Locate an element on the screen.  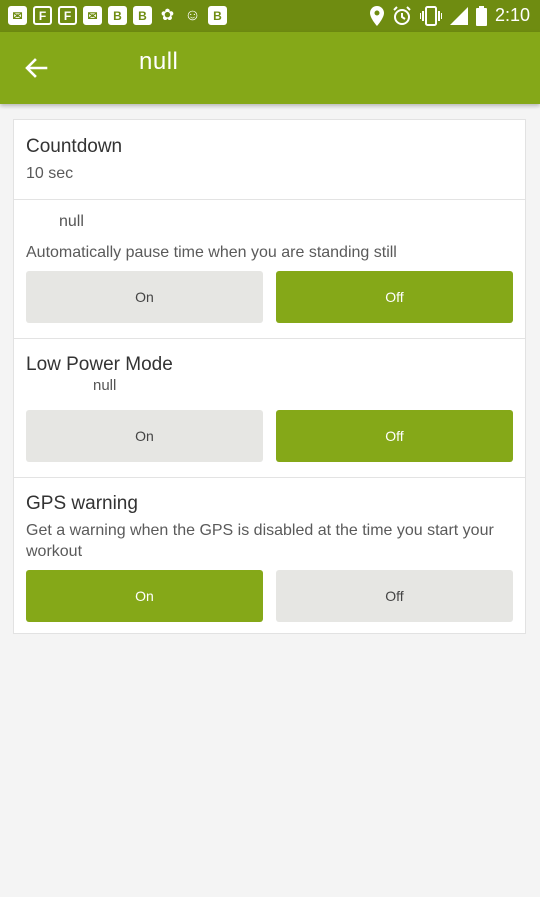
puzzle-icon: ✿ is located at coordinates (167, 15).